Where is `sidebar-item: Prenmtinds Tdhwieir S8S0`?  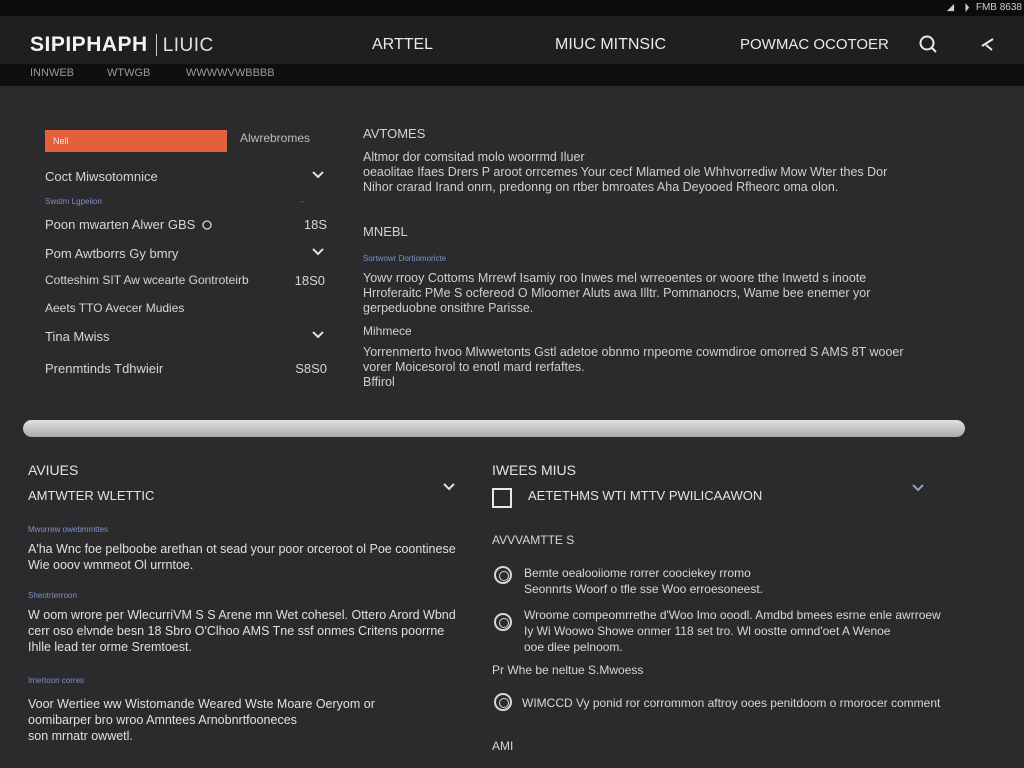 sidebar-item: Prenmtinds Tdhwieir S8S0 is located at coordinates (186, 368).